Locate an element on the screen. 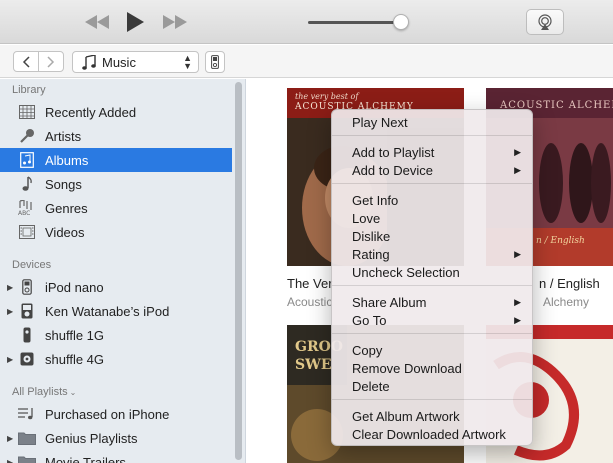  svg-text: SWE is located at coordinates (313, 365).